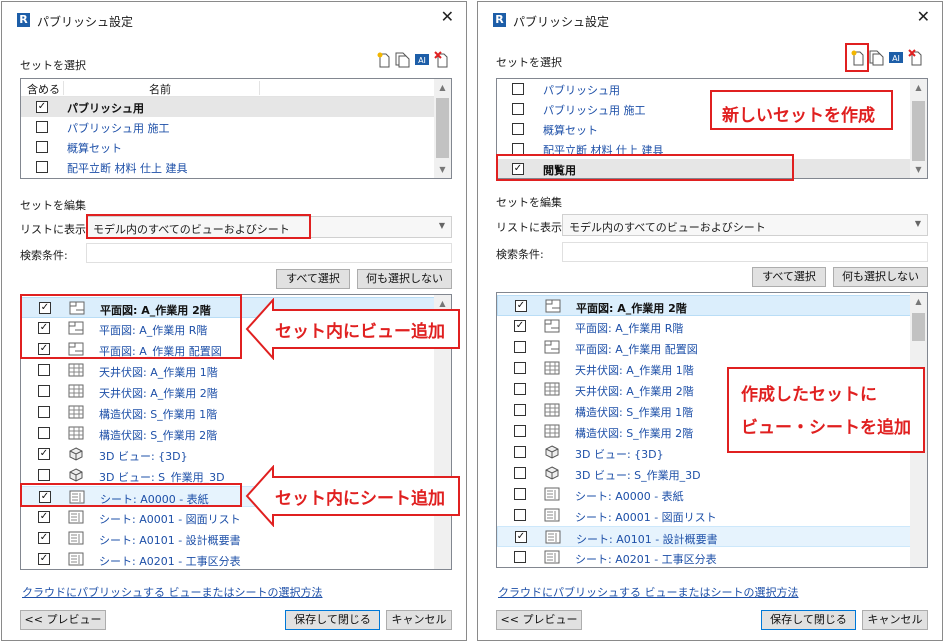 This screenshot has height=643, width=944. I want to click on floor-plan-icon, so click(553, 306).